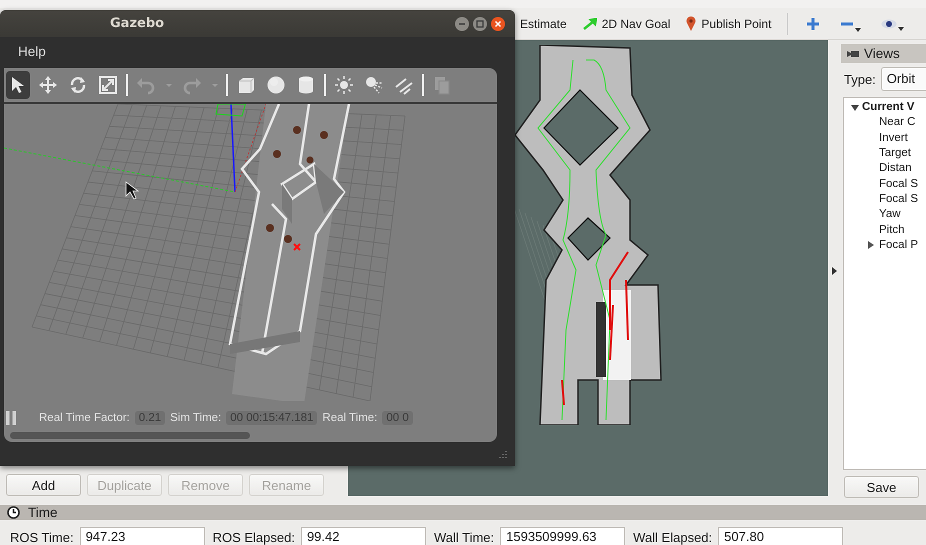 Image resolution: width=926 pixels, height=545 pixels. I want to click on panel-title: Time, so click(43, 512).